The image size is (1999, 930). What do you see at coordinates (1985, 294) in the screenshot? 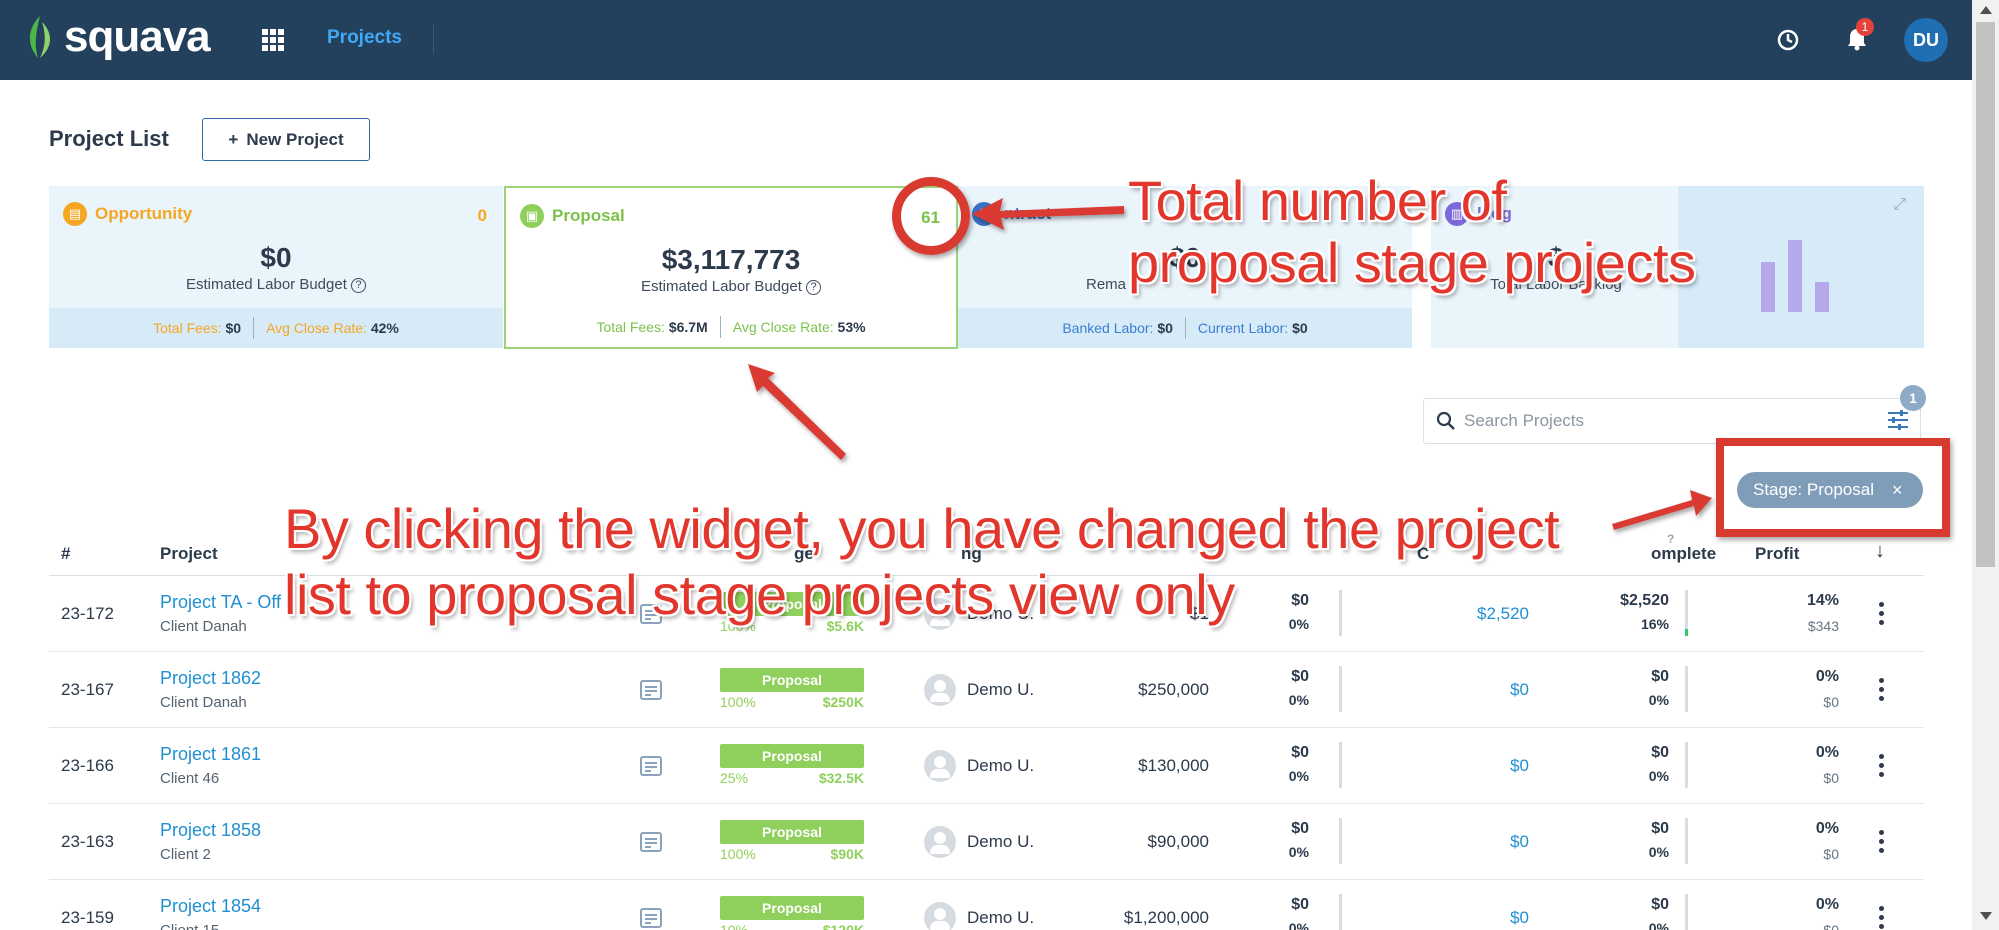
I see `scrollbar-thumb` at bounding box center [1985, 294].